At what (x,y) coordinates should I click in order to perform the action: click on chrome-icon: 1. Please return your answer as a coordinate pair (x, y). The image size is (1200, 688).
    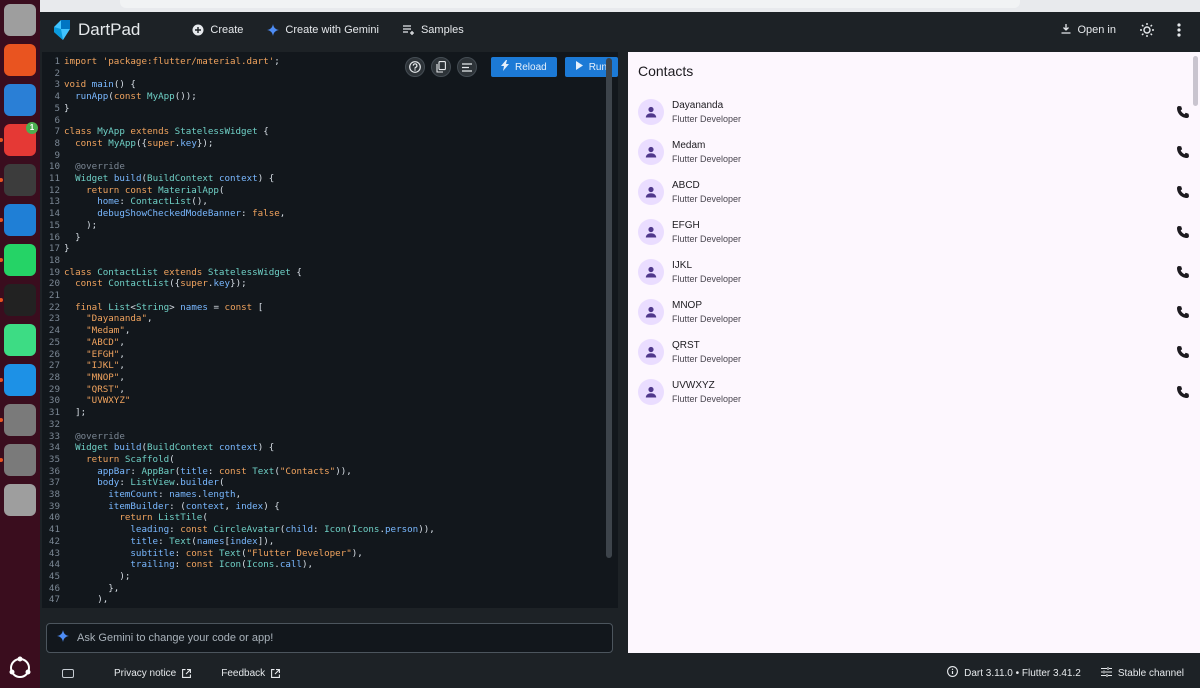
    Looking at the image, I should click on (19, 139).